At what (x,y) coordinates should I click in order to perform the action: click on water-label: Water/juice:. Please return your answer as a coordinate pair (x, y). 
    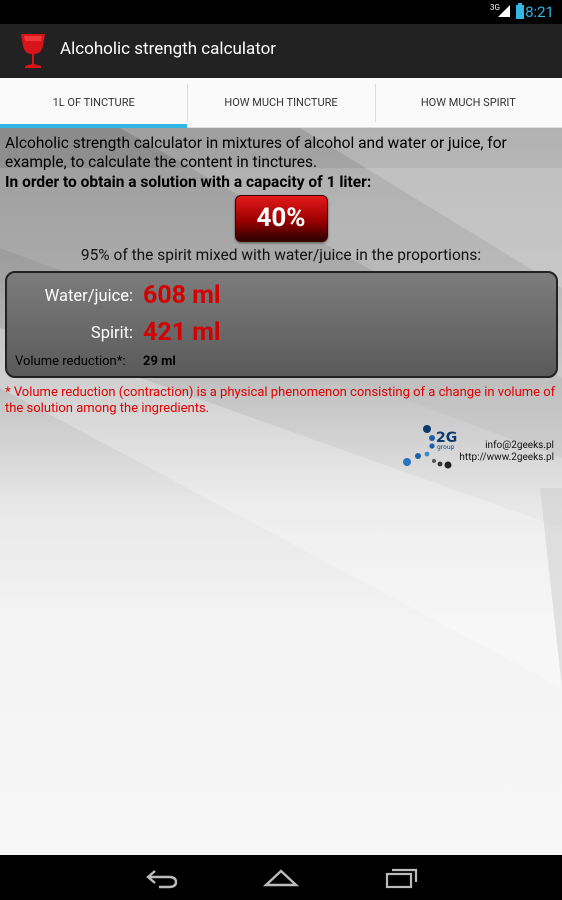
    Looking at the image, I should click on (88, 296).